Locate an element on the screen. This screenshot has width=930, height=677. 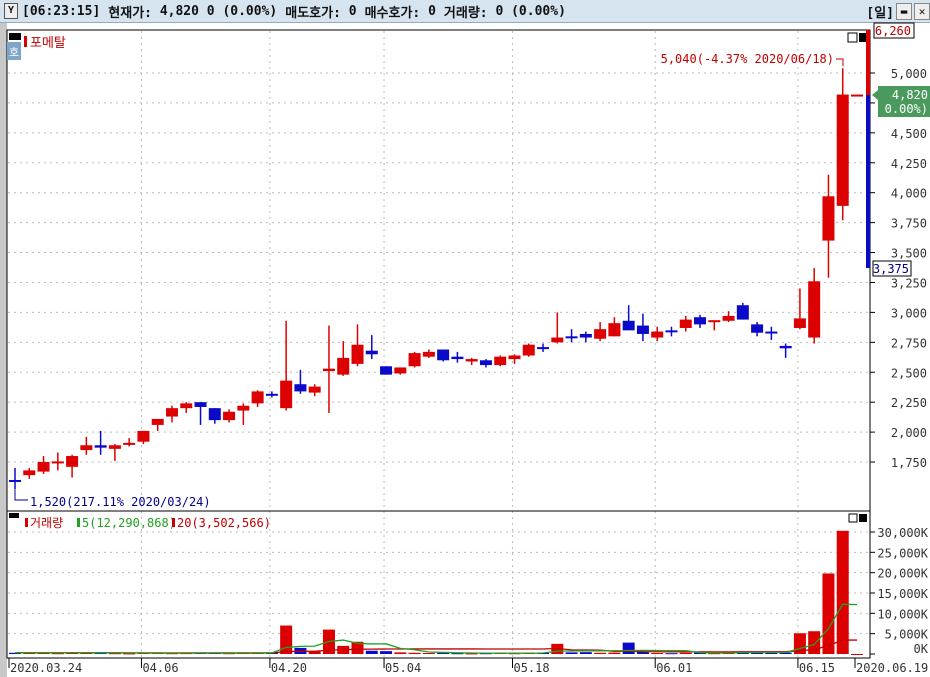
price-tick-label: 2,750 is located at coordinates (909, 343).